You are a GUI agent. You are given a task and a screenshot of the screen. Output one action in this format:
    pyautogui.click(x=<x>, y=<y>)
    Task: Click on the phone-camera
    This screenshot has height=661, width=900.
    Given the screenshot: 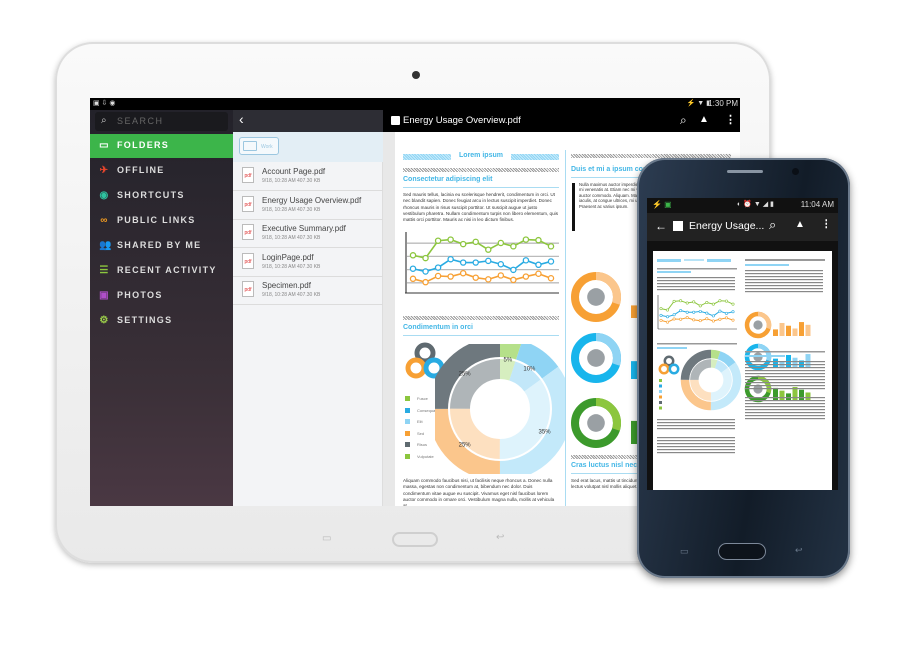 What is the action you would take?
    pyautogui.click(x=795, y=171)
    